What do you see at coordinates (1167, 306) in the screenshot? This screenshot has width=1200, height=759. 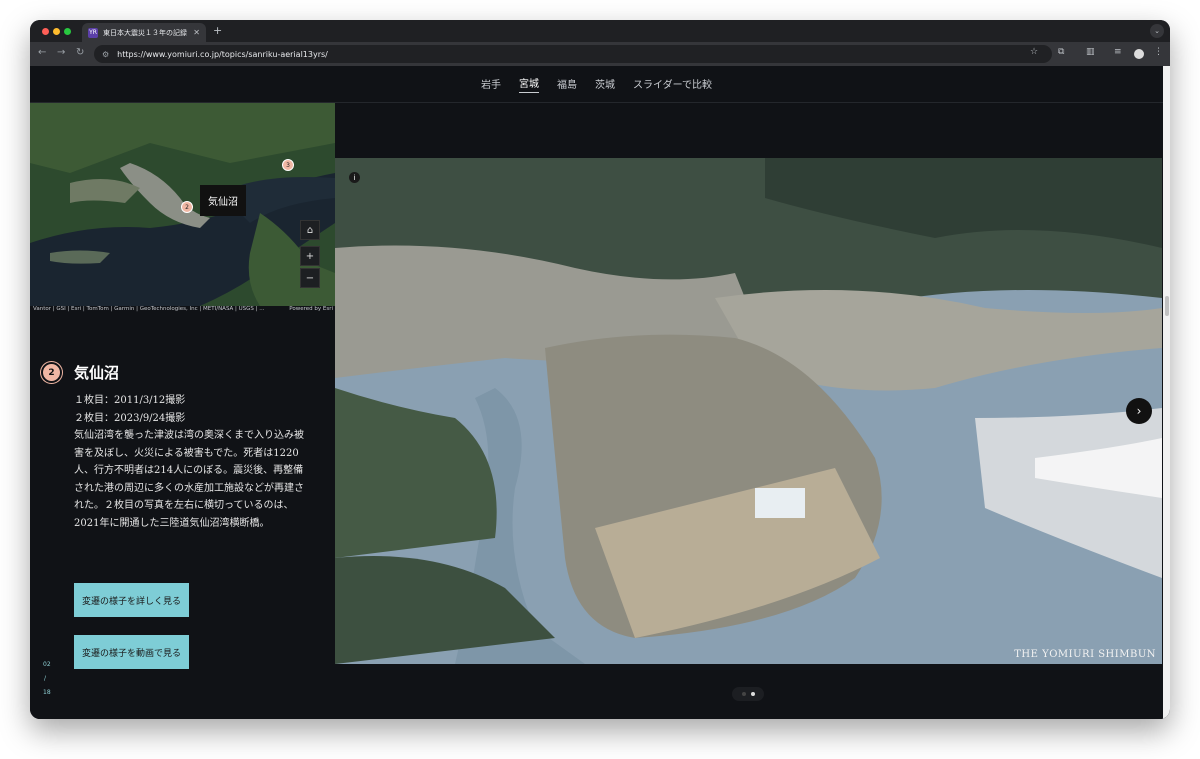 I see `scrollbar-thumb` at bounding box center [1167, 306].